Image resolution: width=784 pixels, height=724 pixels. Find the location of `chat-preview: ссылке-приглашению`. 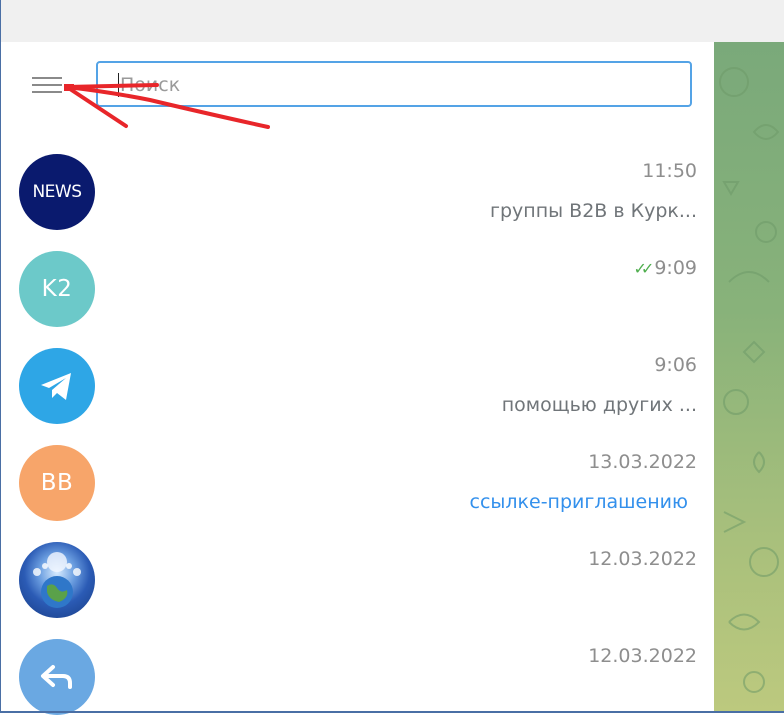

chat-preview: ссылке-приглашению is located at coordinates (579, 502).